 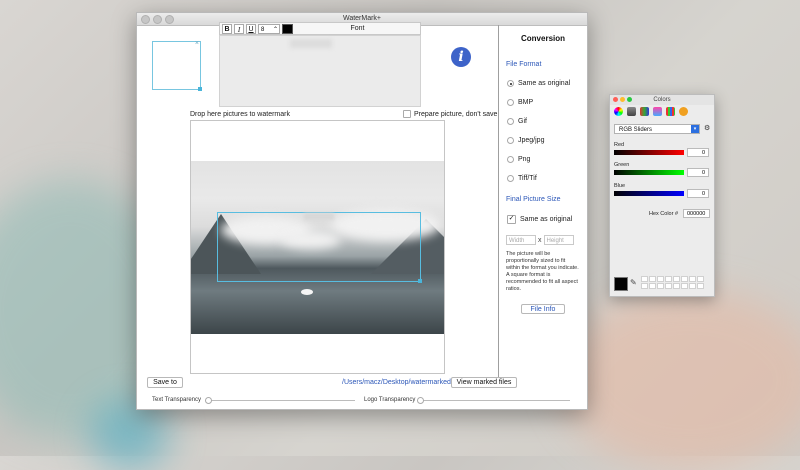 What do you see at coordinates (621, 284) in the screenshot?
I see `color-well` at bounding box center [621, 284].